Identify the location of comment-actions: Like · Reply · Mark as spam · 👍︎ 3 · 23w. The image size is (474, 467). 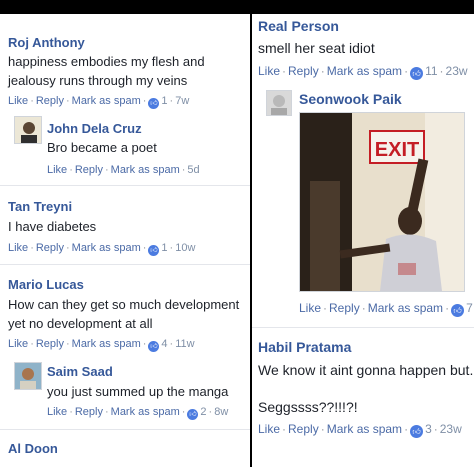
(360, 430).